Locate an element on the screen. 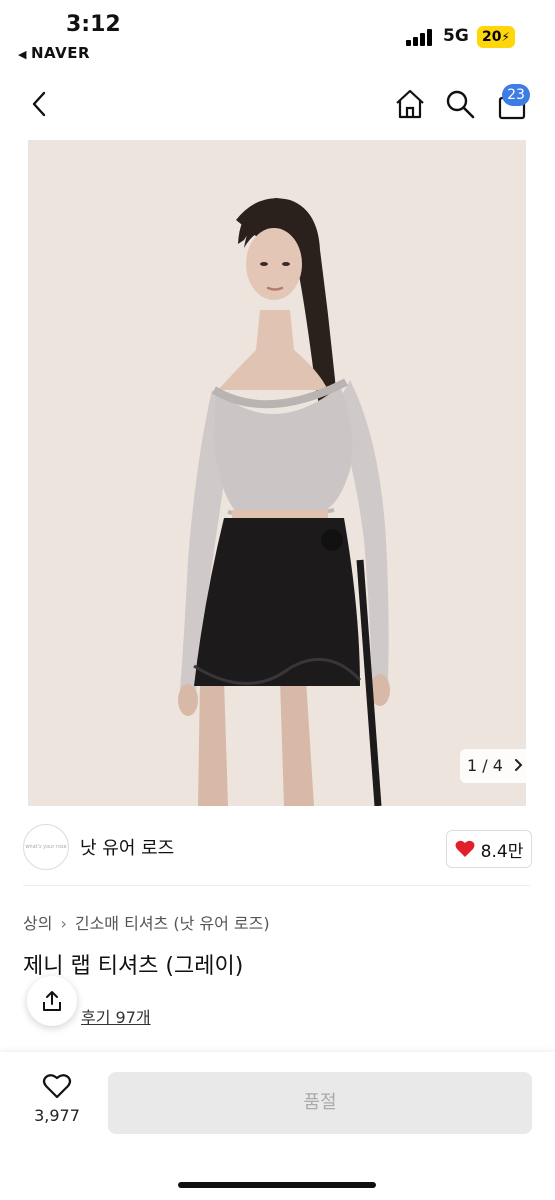 This screenshot has width=555, height=1200. heart-outline-icon is located at coordinates (57, 1086).